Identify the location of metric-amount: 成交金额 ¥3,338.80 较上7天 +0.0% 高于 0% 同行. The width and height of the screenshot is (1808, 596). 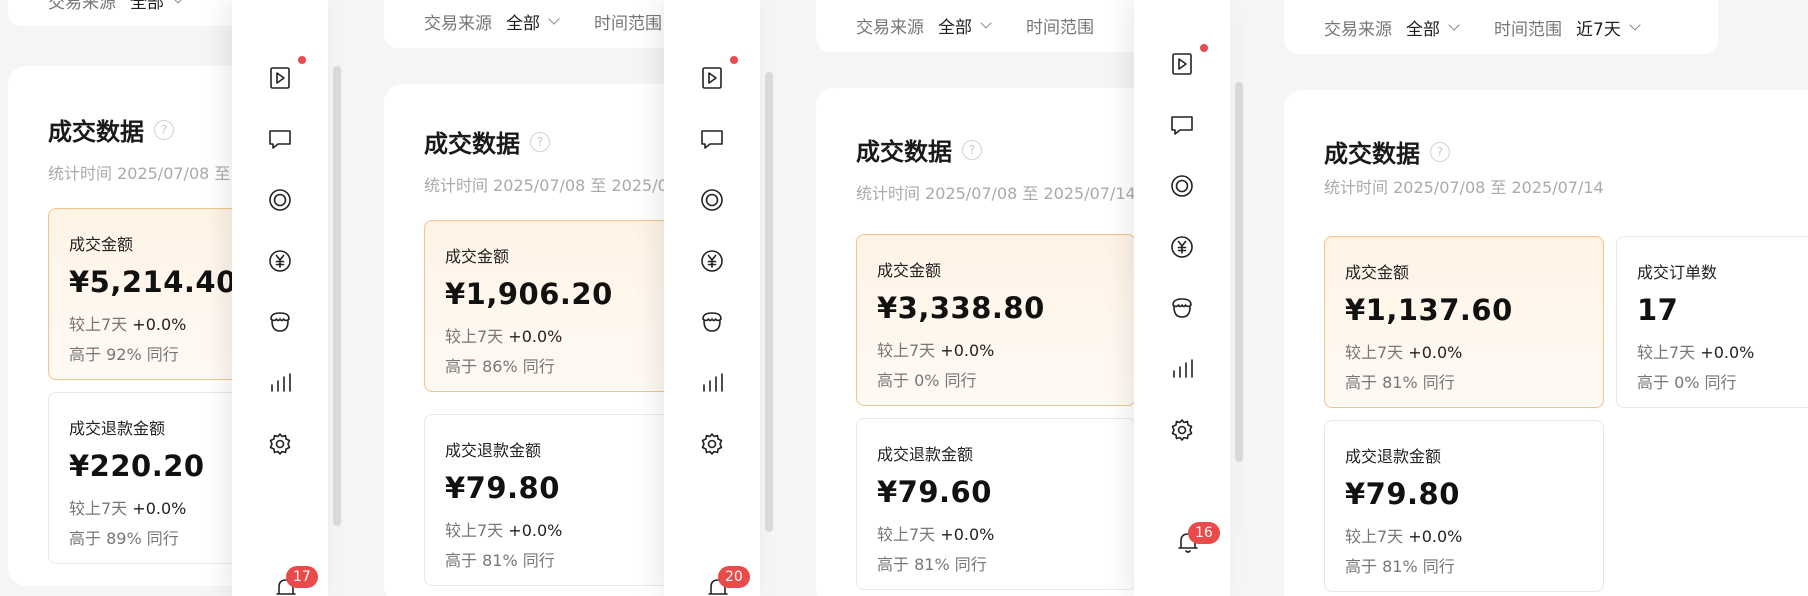
(995, 320).